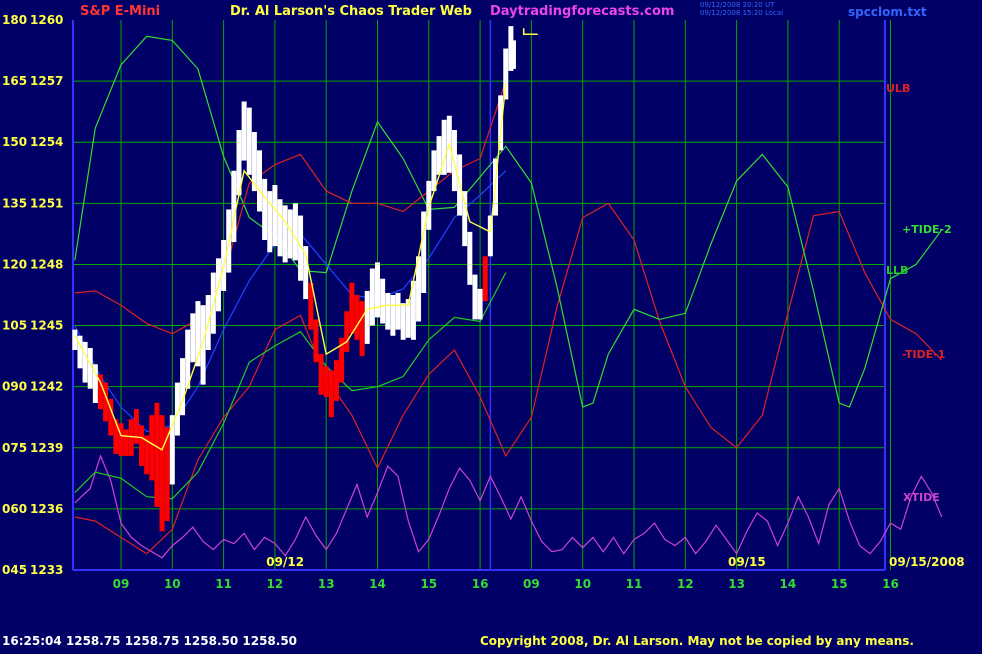  I want to click on y-tick-right: 1248, so click(46, 264).